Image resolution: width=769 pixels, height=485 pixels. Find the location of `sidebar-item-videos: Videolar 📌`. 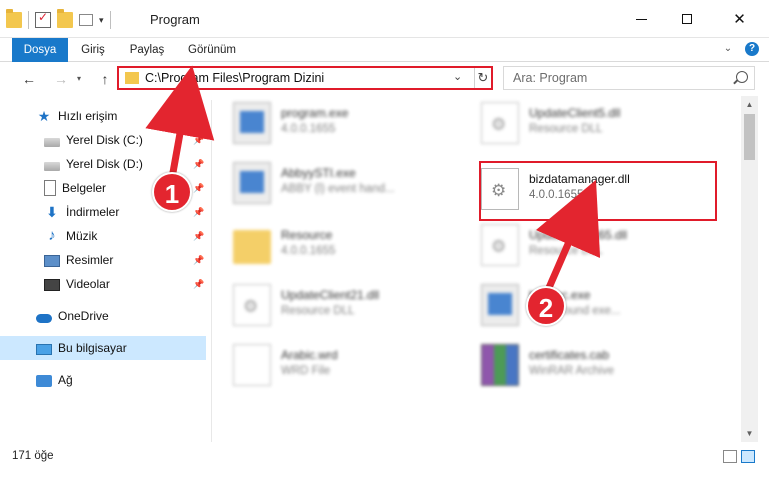

sidebar-item-videos: Videolar 📌 is located at coordinates (103, 284).